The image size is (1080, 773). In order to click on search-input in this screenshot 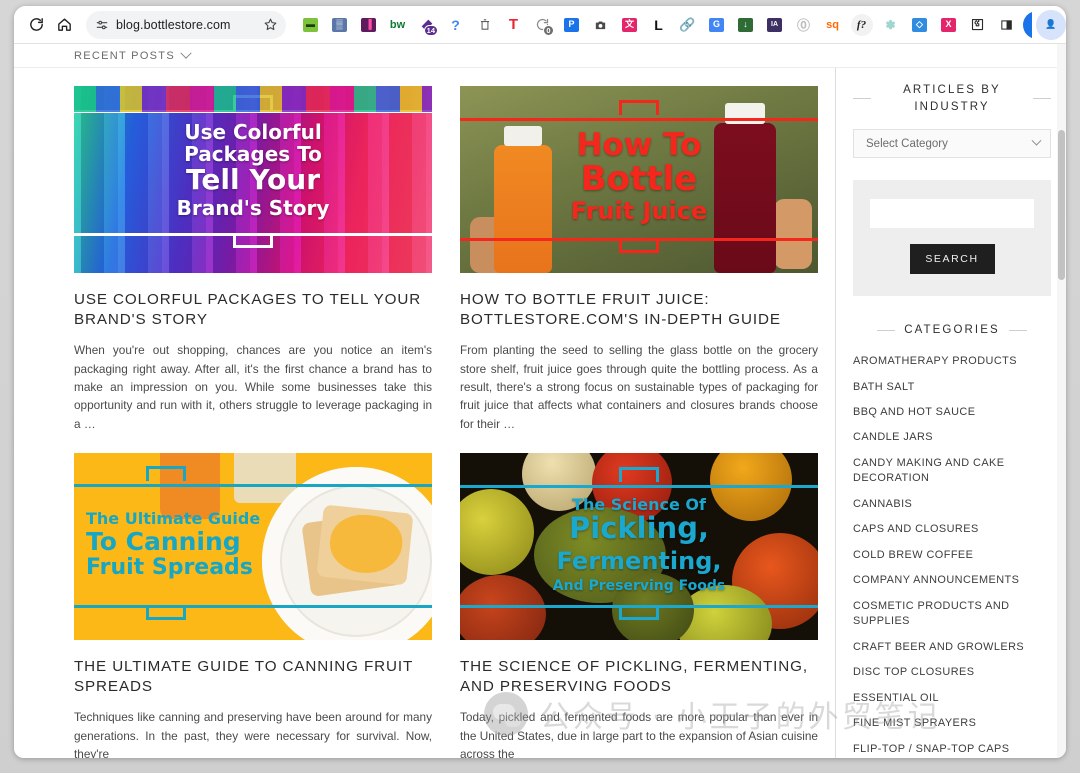, I will do `click(952, 214)`.